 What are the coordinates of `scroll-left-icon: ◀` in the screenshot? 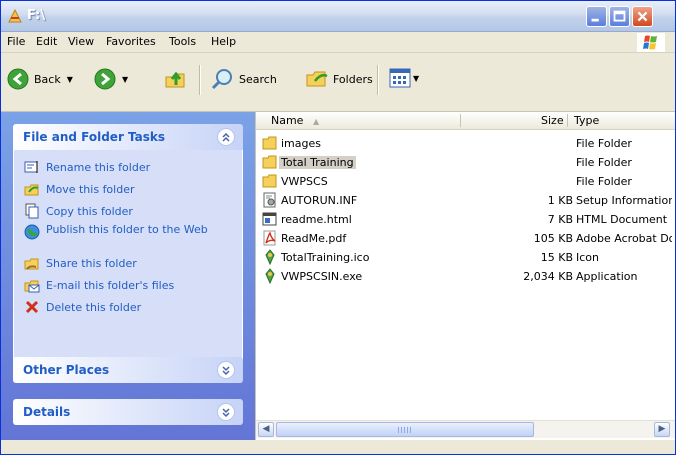 It's located at (266, 429).